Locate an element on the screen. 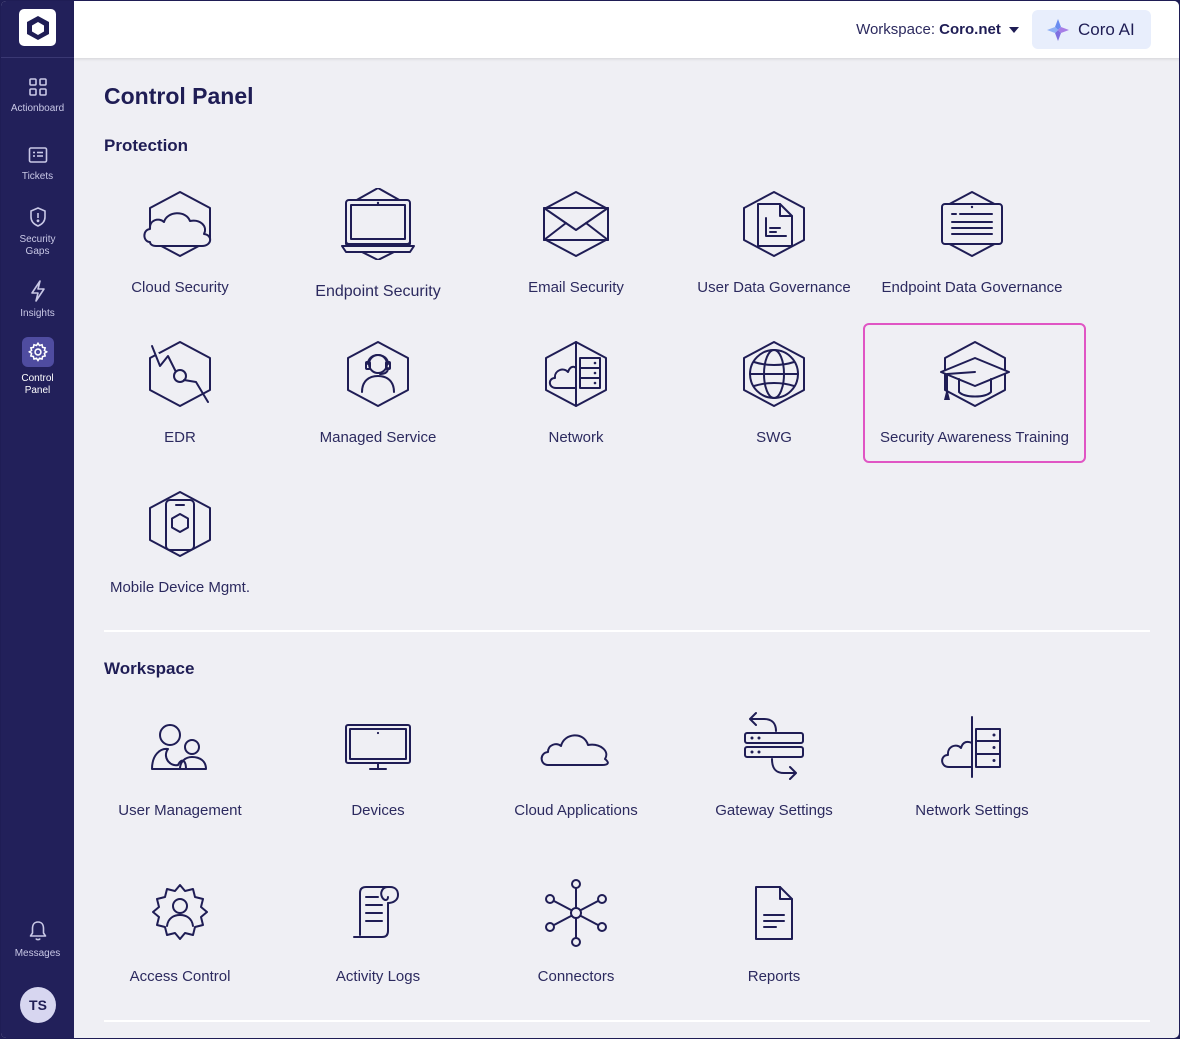 This screenshot has width=1180, height=1039. section-title-protection: Protection is located at coordinates (146, 145).